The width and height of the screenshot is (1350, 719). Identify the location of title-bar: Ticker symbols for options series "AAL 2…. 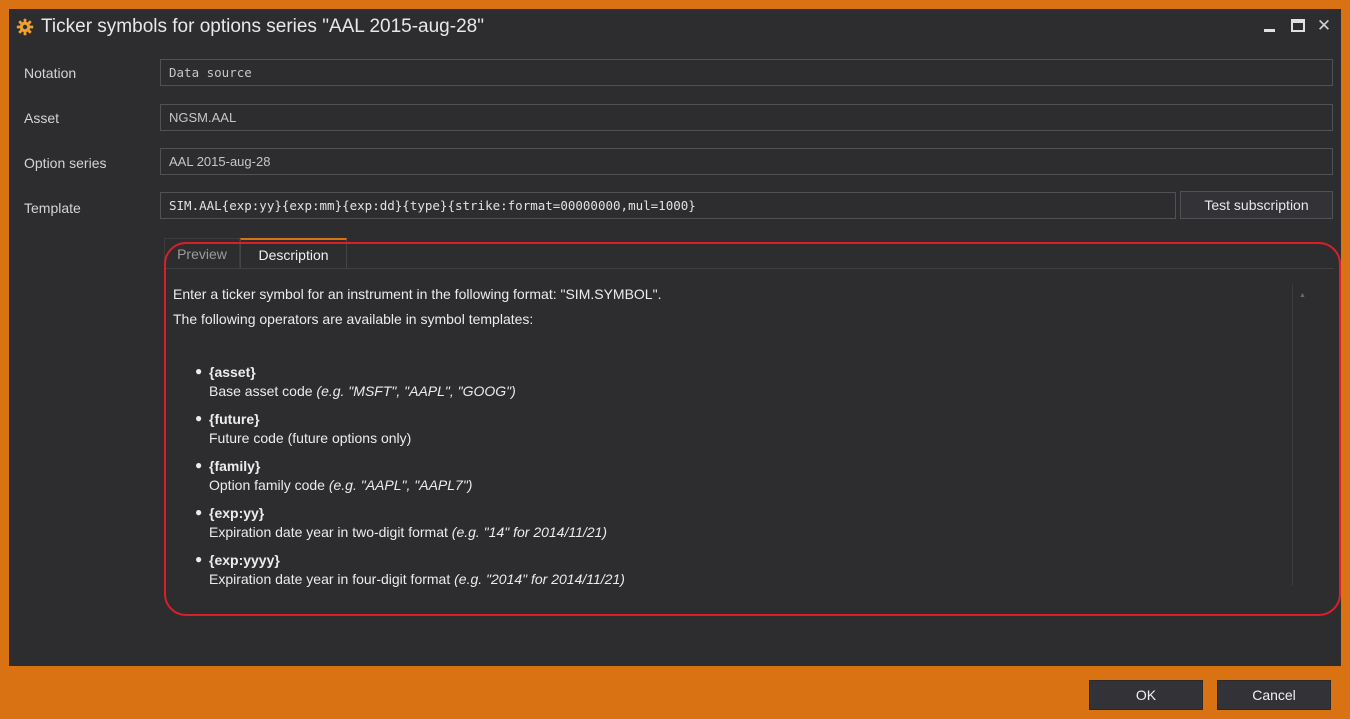
(675, 28).